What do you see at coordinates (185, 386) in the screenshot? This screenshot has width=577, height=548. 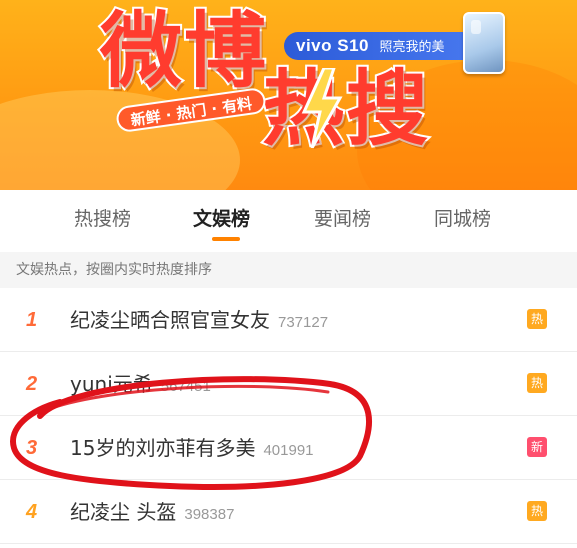 I see `heat-value: 567451` at bounding box center [185, 386].